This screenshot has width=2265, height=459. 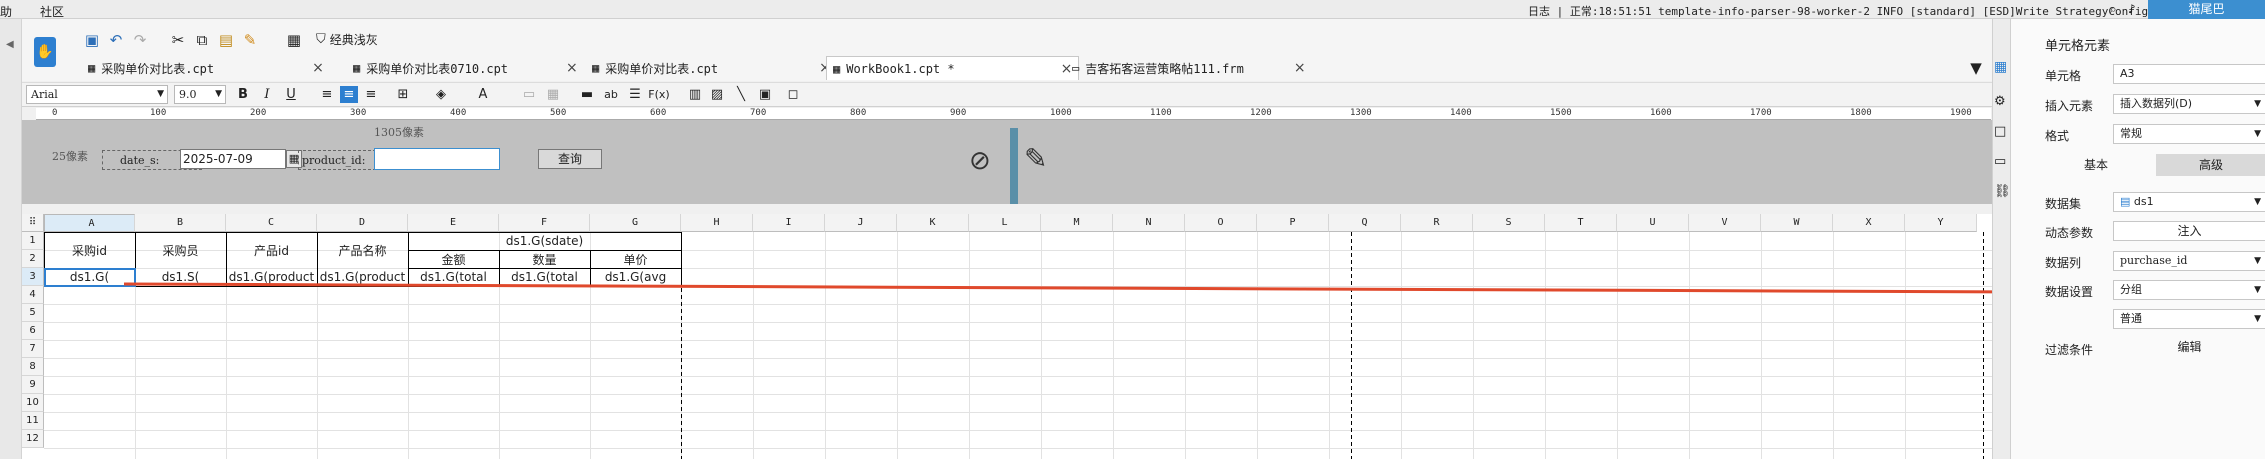 What do you see at coordinates (2002, 103) in the screenshot?
I see `cell-attribute-icon: ⚙` at bounding box center [2002, 103].